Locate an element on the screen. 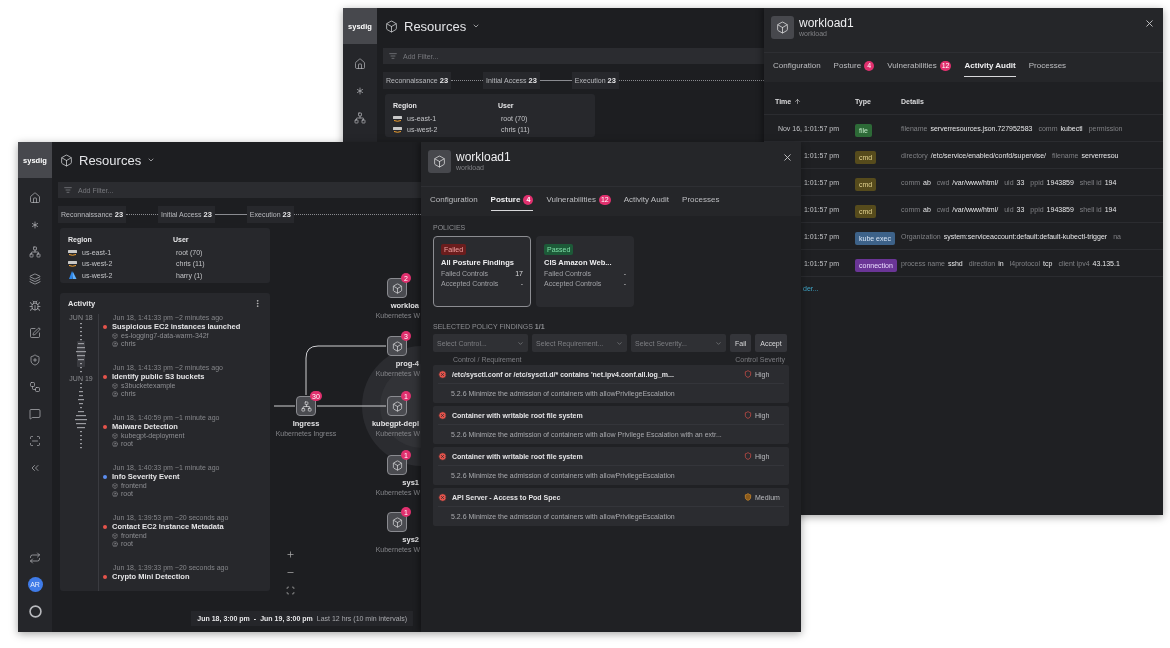  network-icon is located at coordinates (306, 406).